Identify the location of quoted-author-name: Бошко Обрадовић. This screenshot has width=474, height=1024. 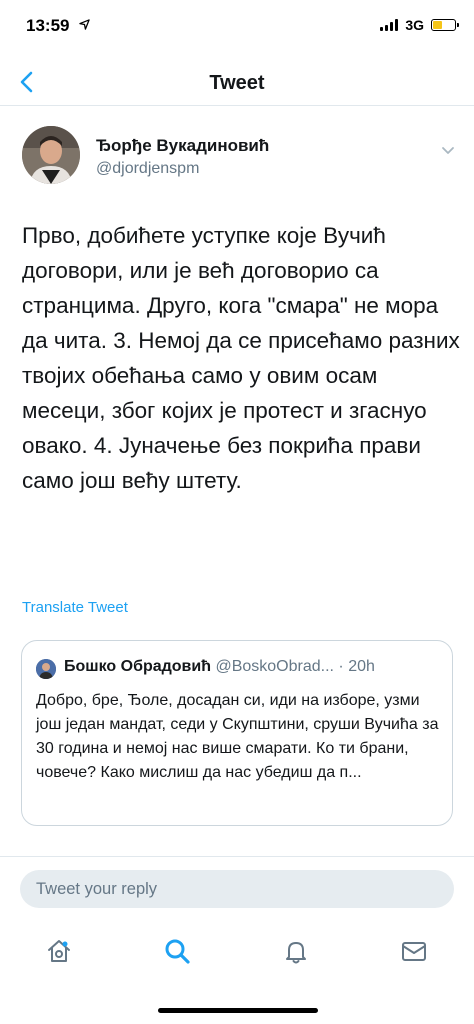
(137, 666).